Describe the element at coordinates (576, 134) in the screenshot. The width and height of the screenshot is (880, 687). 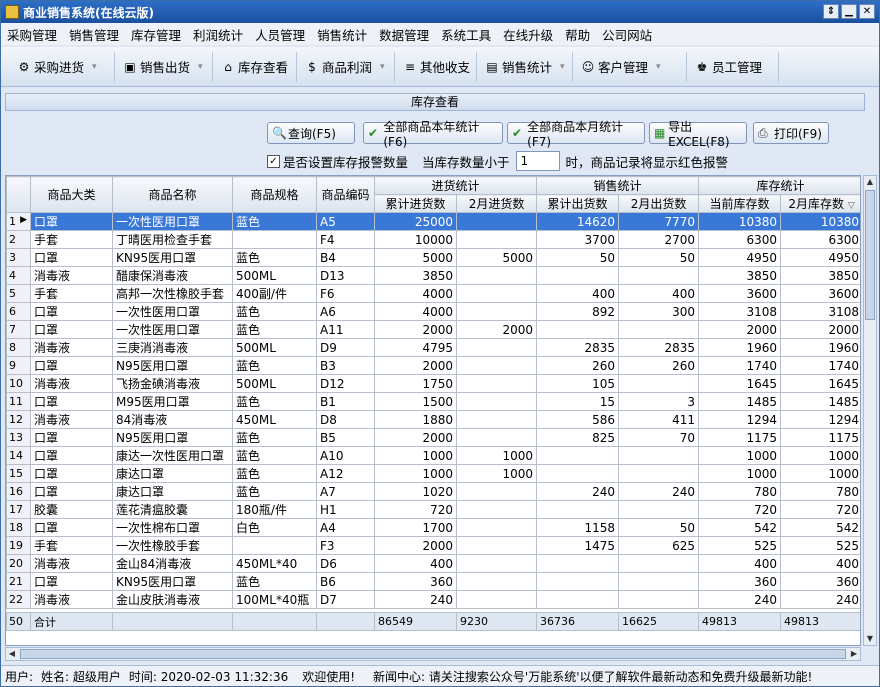
I see `month-stats-button: ✔ 全部商品本月统计(F7)` at that location.